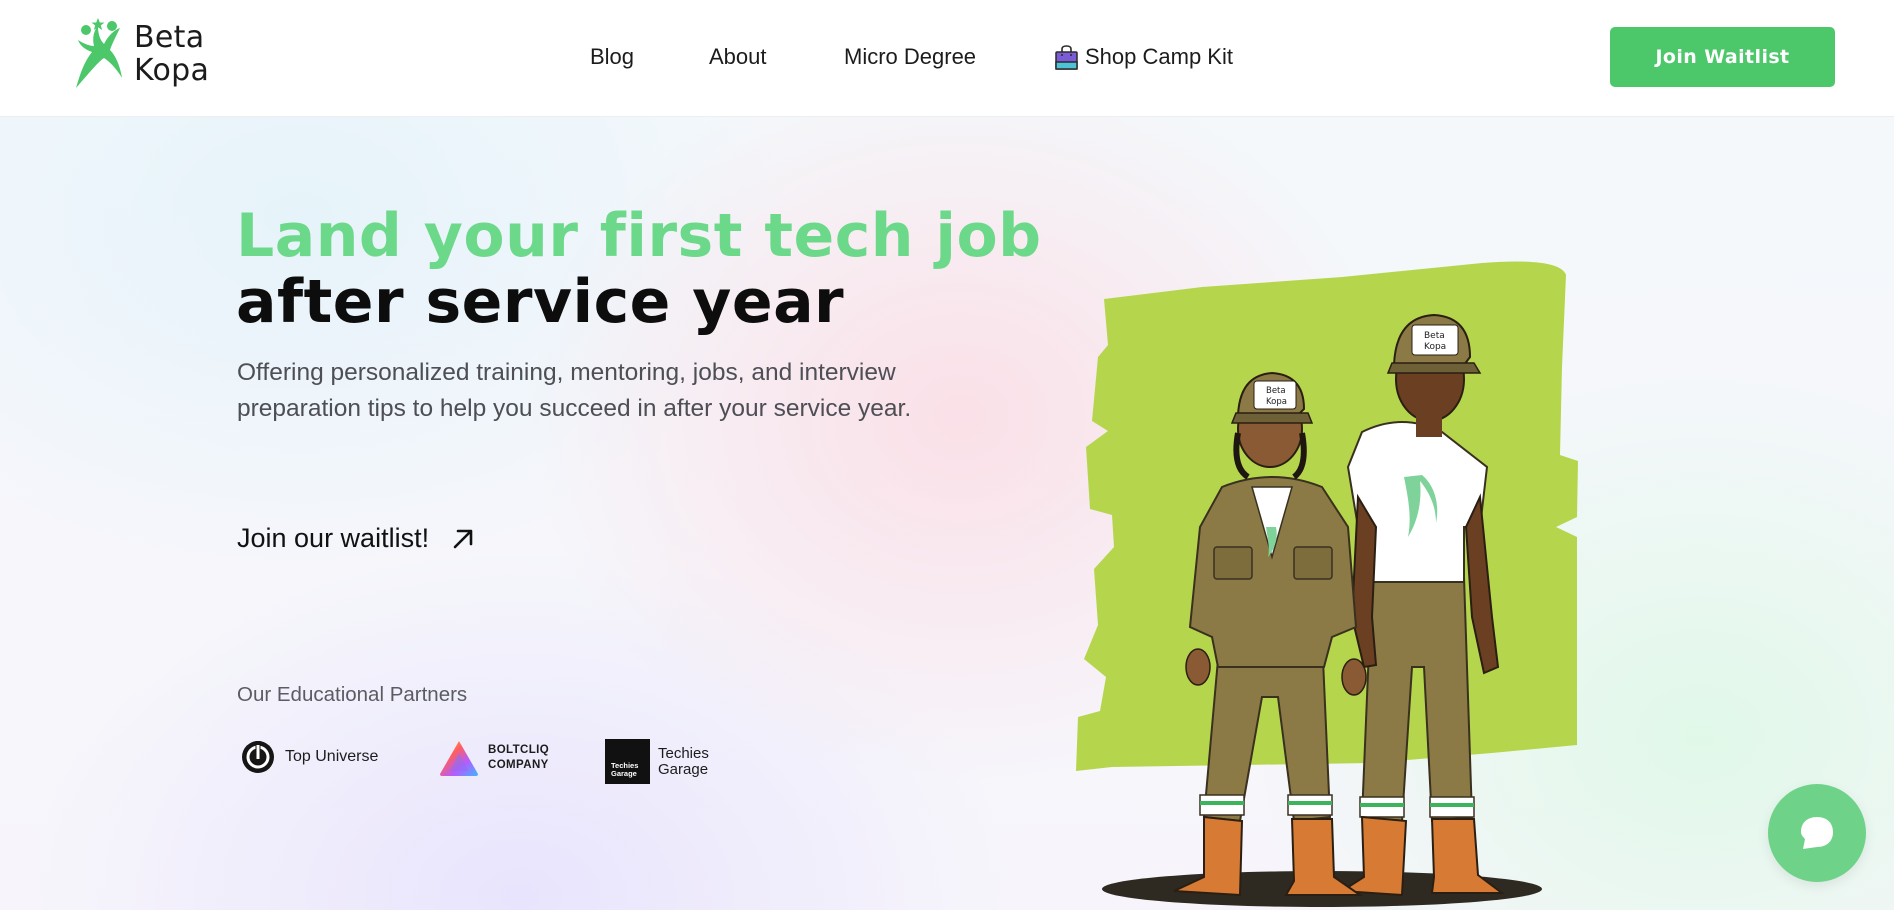  I want to click on boltcliq-line1: BOLTCLIQ, so click(519, 750).